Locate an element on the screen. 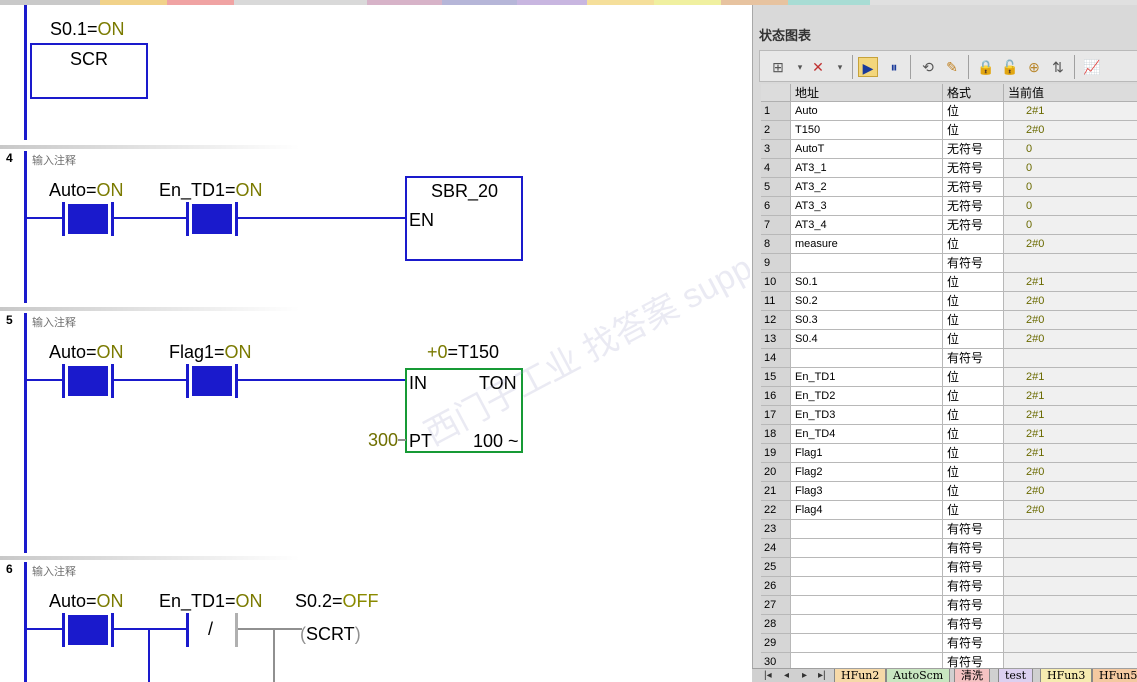 This screenshot has height=682, width=1137. address-cell: AT3_3 is located at coordinates (867, 206).